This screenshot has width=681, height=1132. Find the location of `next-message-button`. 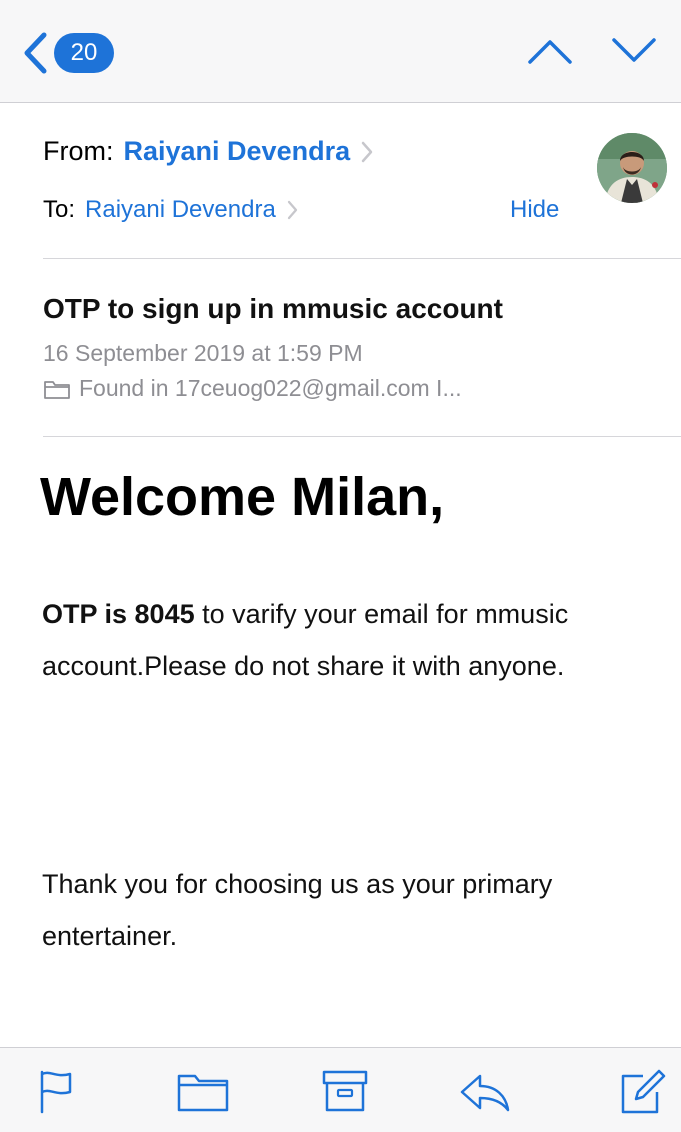

next-message-button is located at coordinates (634, 53).